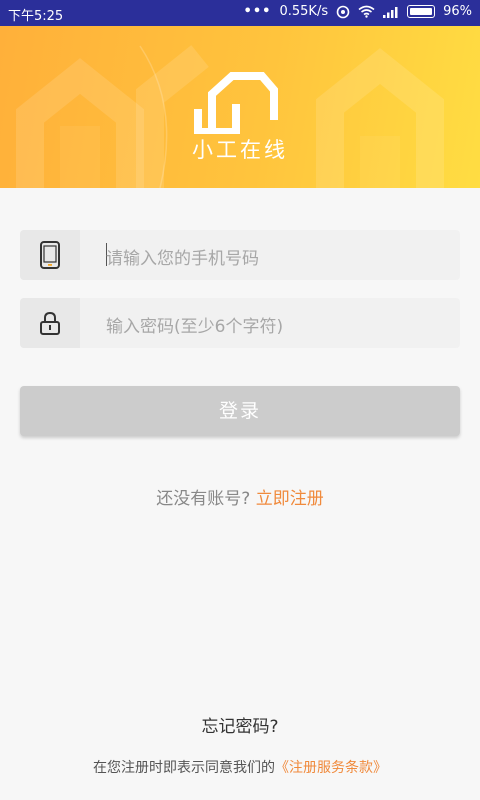 The height and width of the screenshot is (800, 480). Describe the element at coordinates (240, 150) in the screenshot. I see `app-name: 小工在线` at that location.